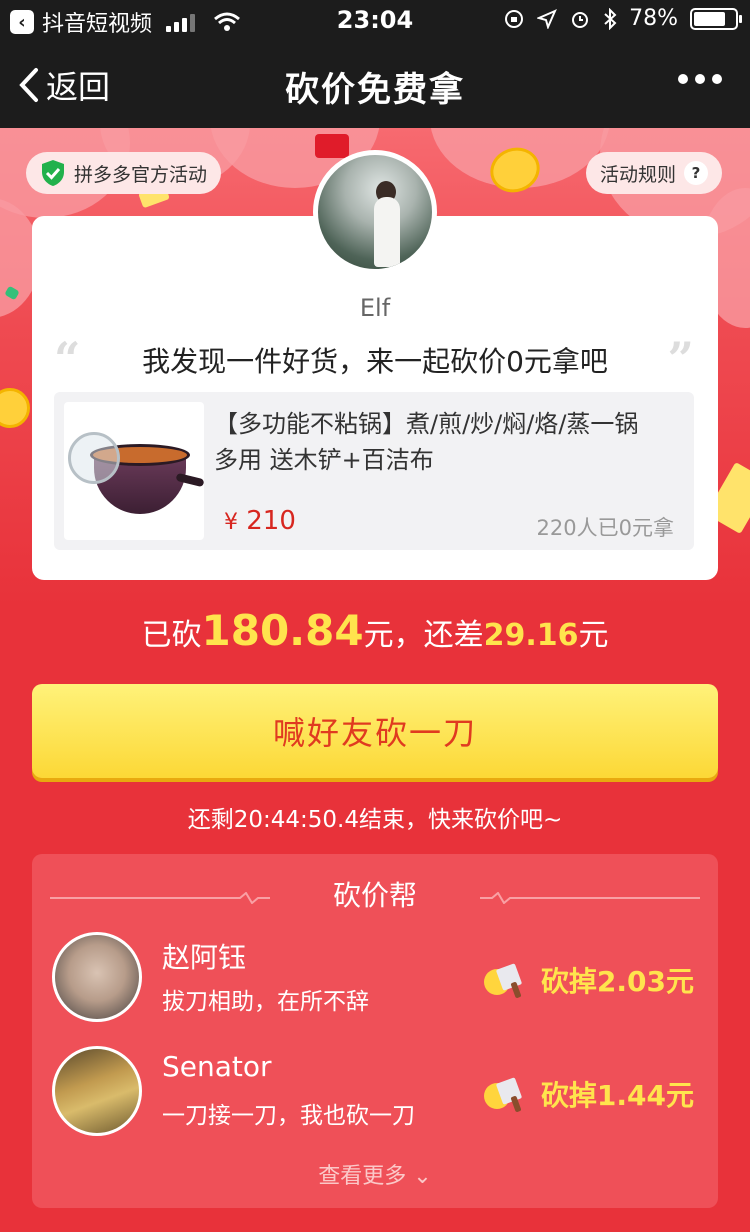 The height and width of the screenshot is (1232, 750). What do you see at coordinates (288, 1116) in the screenshot?
I see `helper-message: 一刀接一刀，我也砍一刀` at bounding box center [288, 1116].